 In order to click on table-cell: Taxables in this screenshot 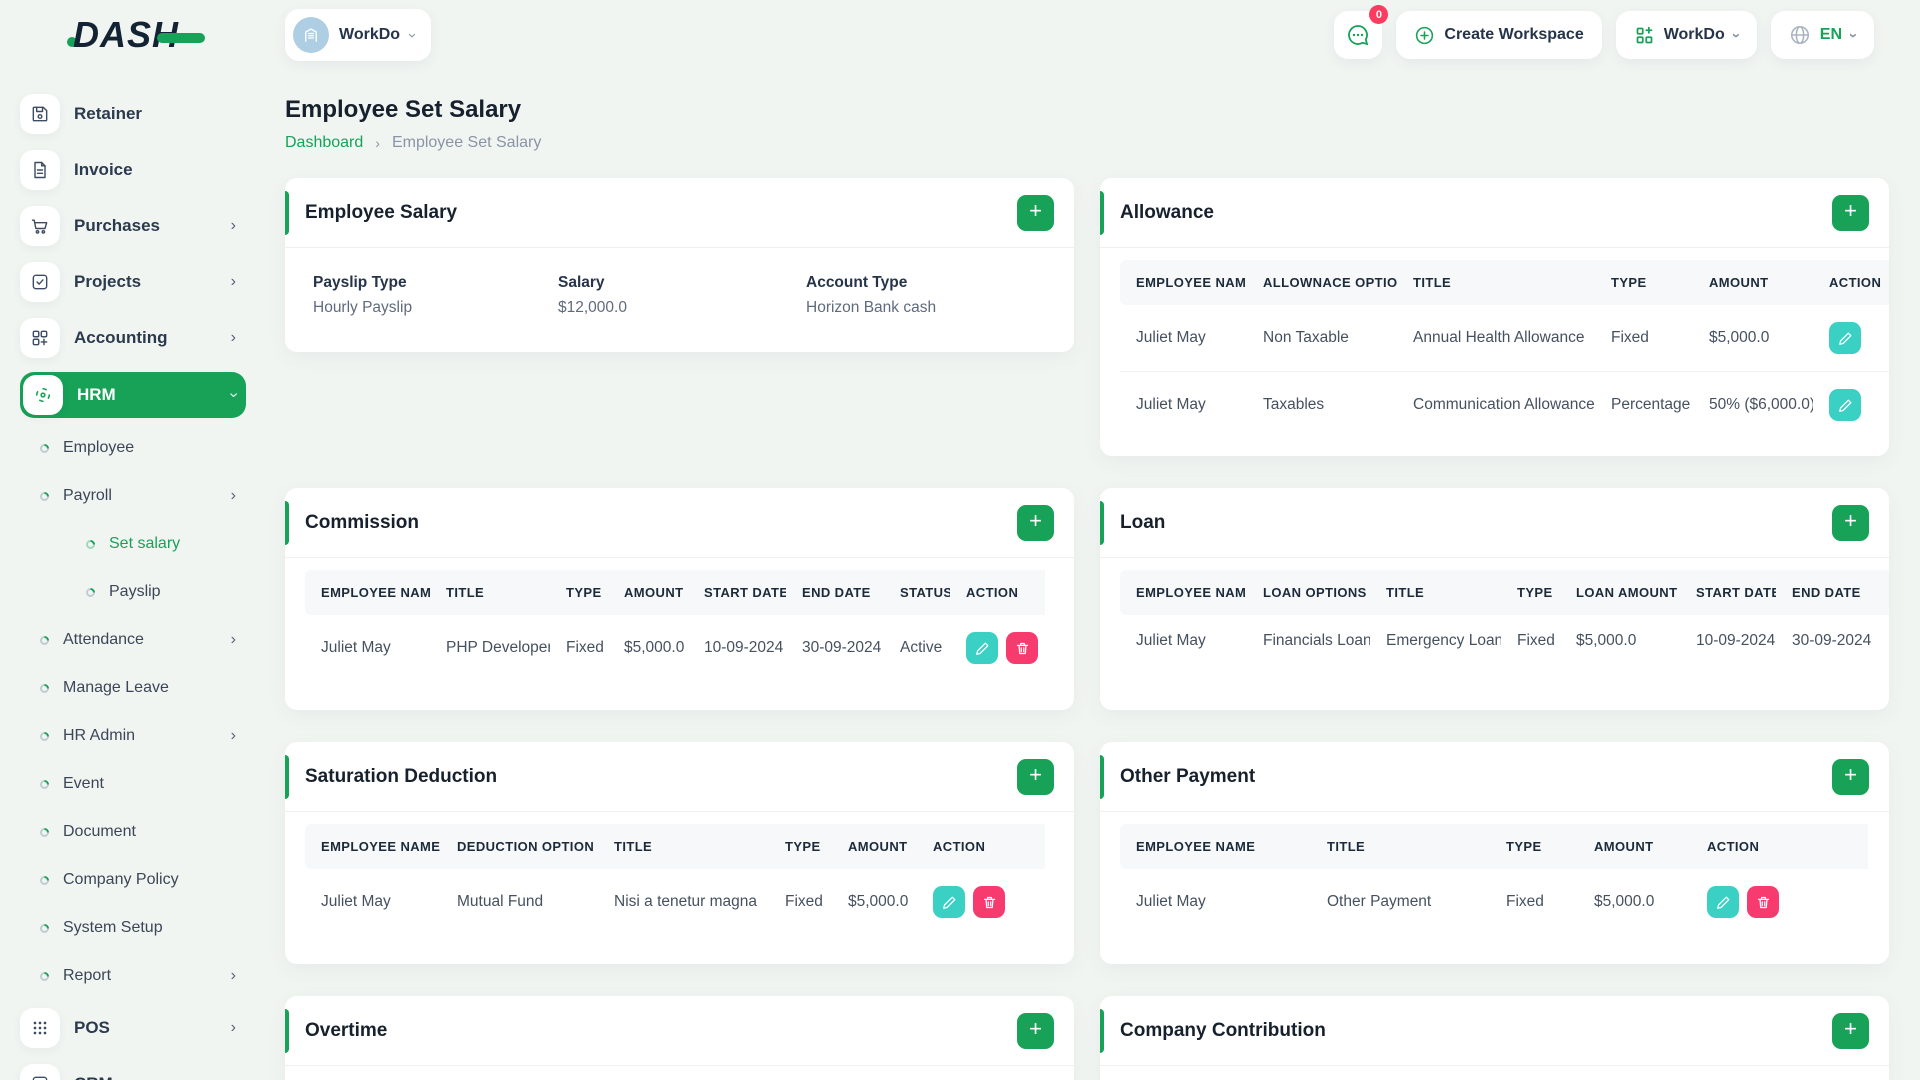, I will do `click(1294, 404)`.